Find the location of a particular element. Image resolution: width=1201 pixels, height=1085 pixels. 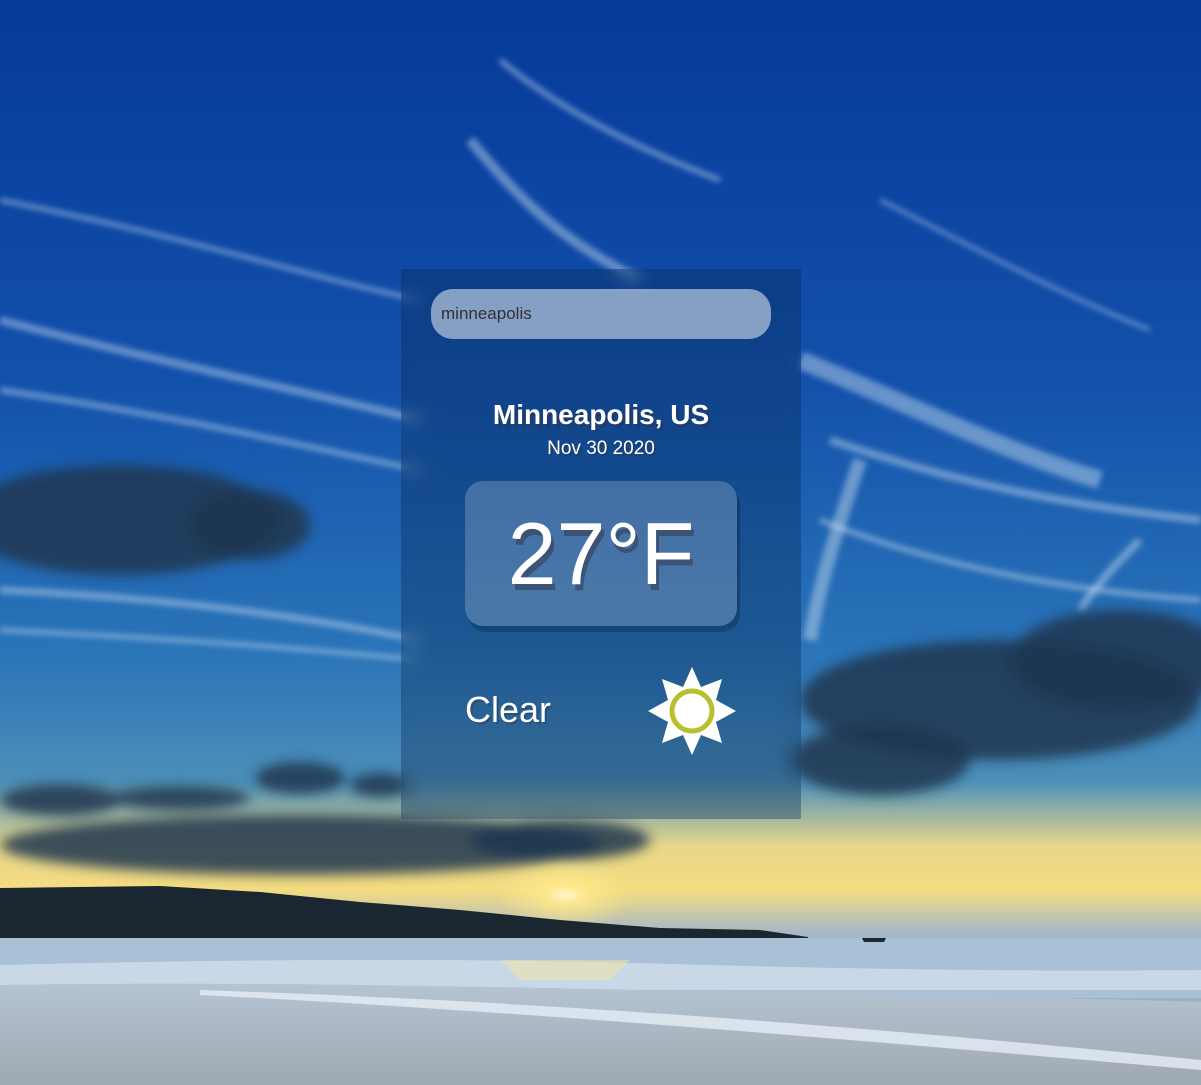

location-name: Minneapolis, US is located at coordinates (601, 414).